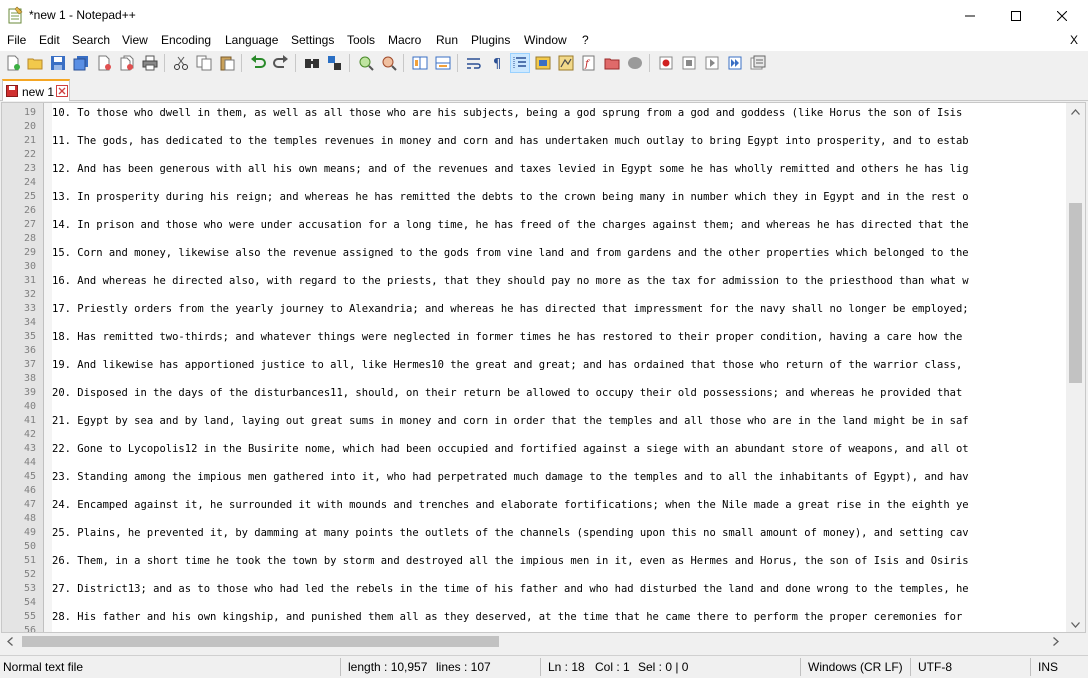 The image size is (1088, 678). I want to click on save-button, so click(58, 63).